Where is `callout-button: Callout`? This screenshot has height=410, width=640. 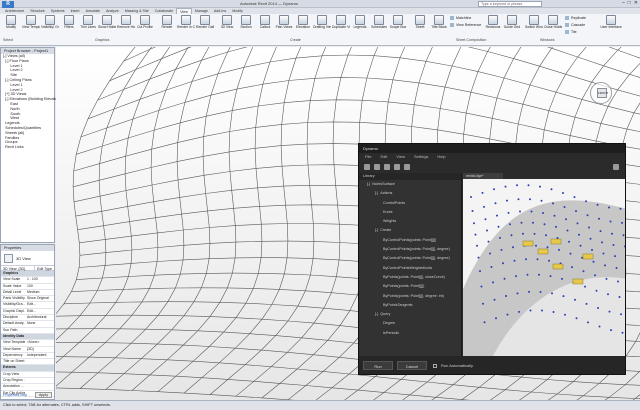
callout-button: Callout is located at coordinates (265, 22).